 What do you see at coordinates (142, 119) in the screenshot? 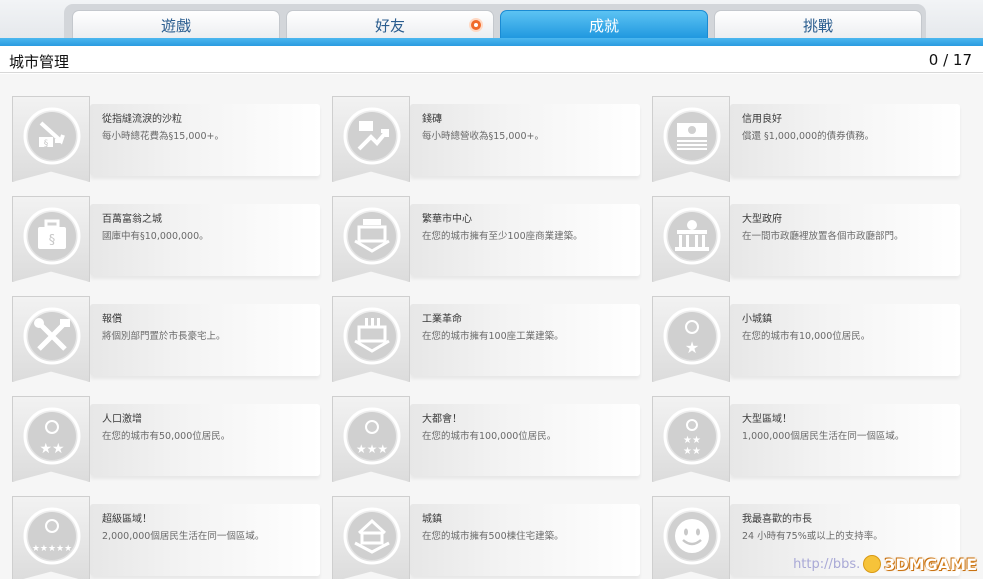
I see `achievement-name: 從指縫流淚的沙粒` at bounding box center [142, 119].